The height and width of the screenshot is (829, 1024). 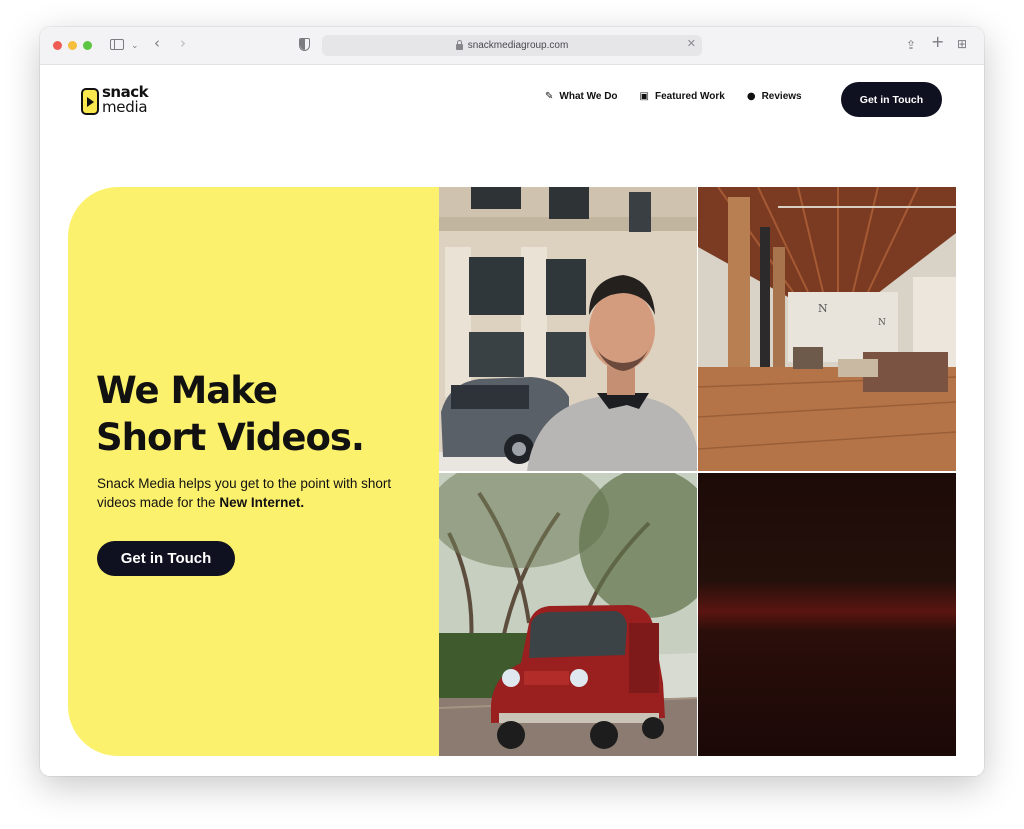 I want to click on chevron-down-icon: ⌄, so click(x=135, y=46).